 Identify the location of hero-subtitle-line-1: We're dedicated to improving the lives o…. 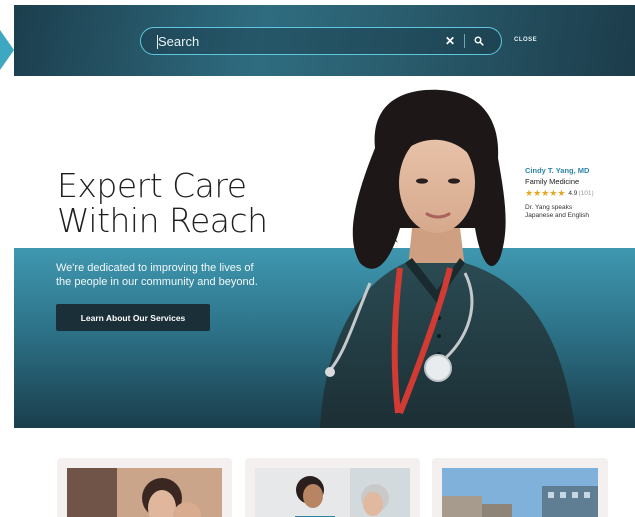
(155, 268).